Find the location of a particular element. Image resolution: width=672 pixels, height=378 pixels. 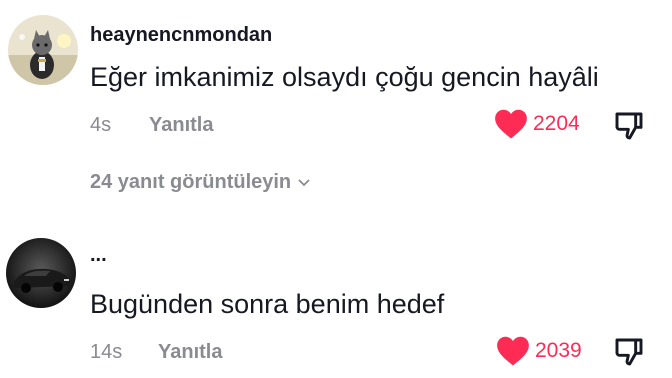

like-button: 2039 is located at coordinates (539, 351).